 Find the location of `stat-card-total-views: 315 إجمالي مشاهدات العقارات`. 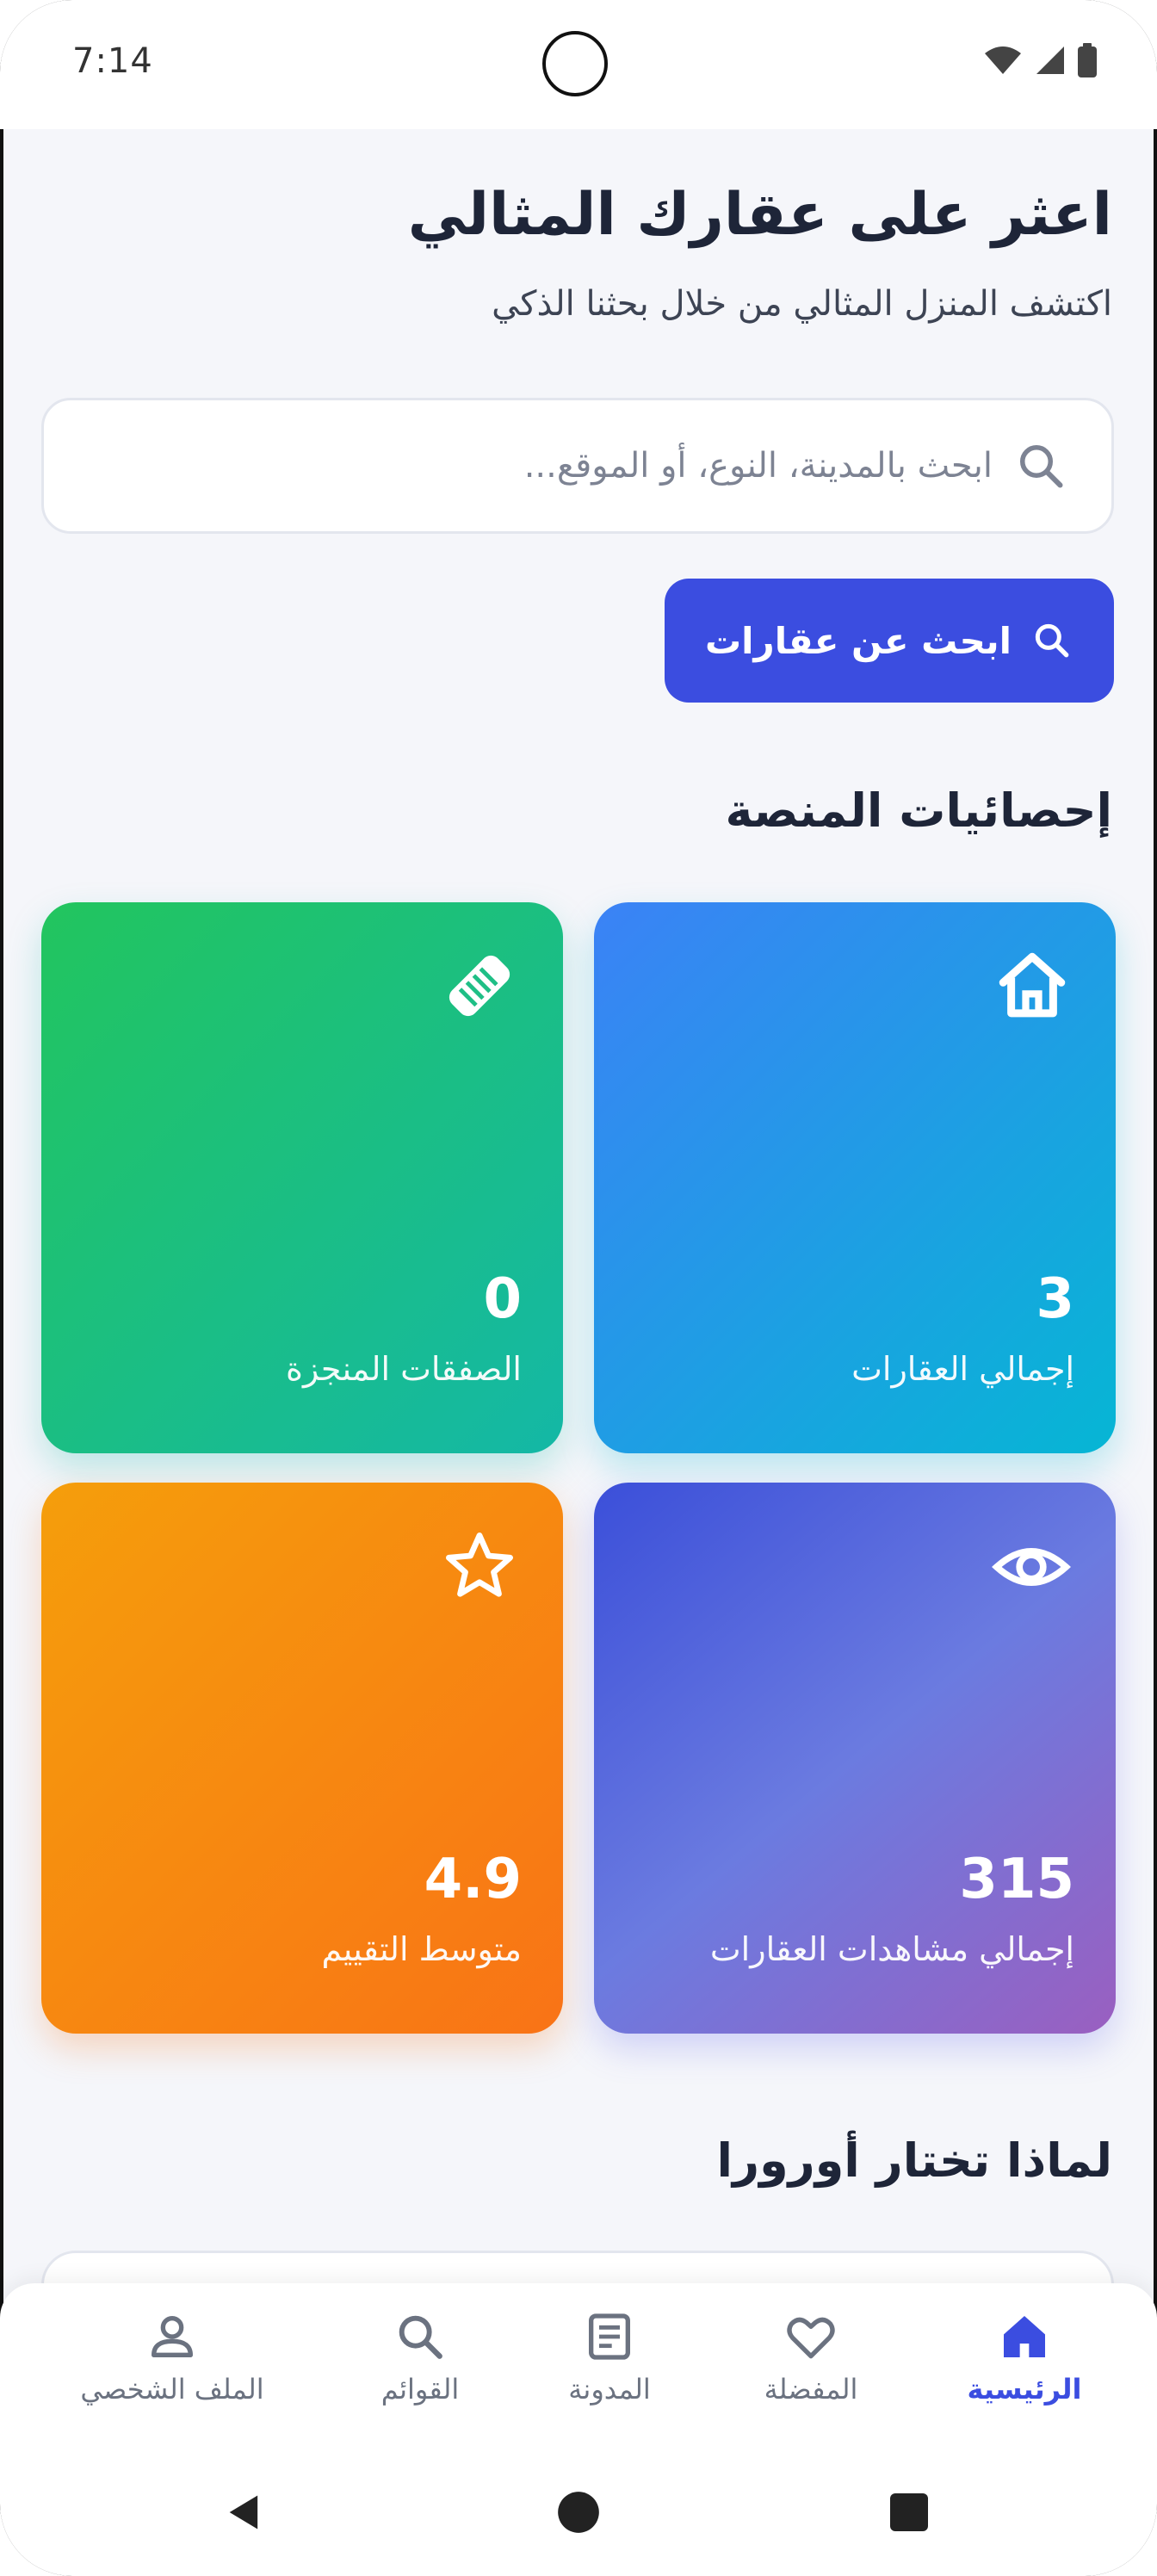

stat-card-total-views: 315 إجمالي مشاهدات العقارات is located at coordinates (855, 1758).